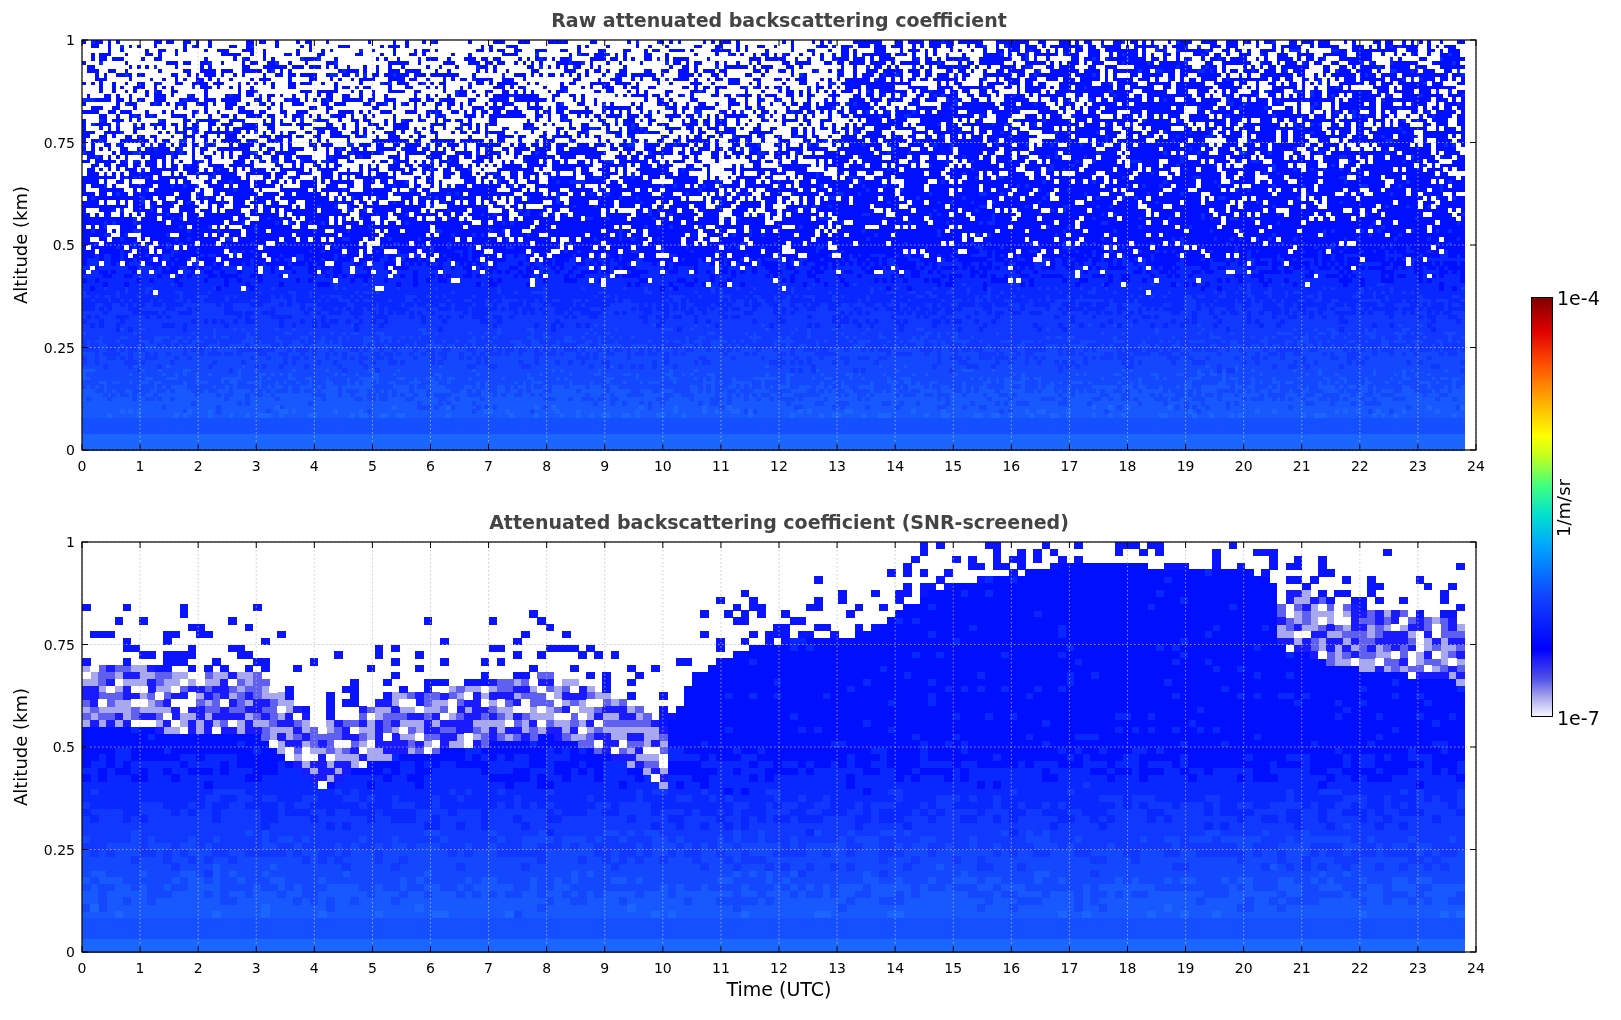 Image resolution: width=1621 pixels, height=1020 pixels. I want to click on colorbar-min-label: 1e-7, so click(1578, 718).